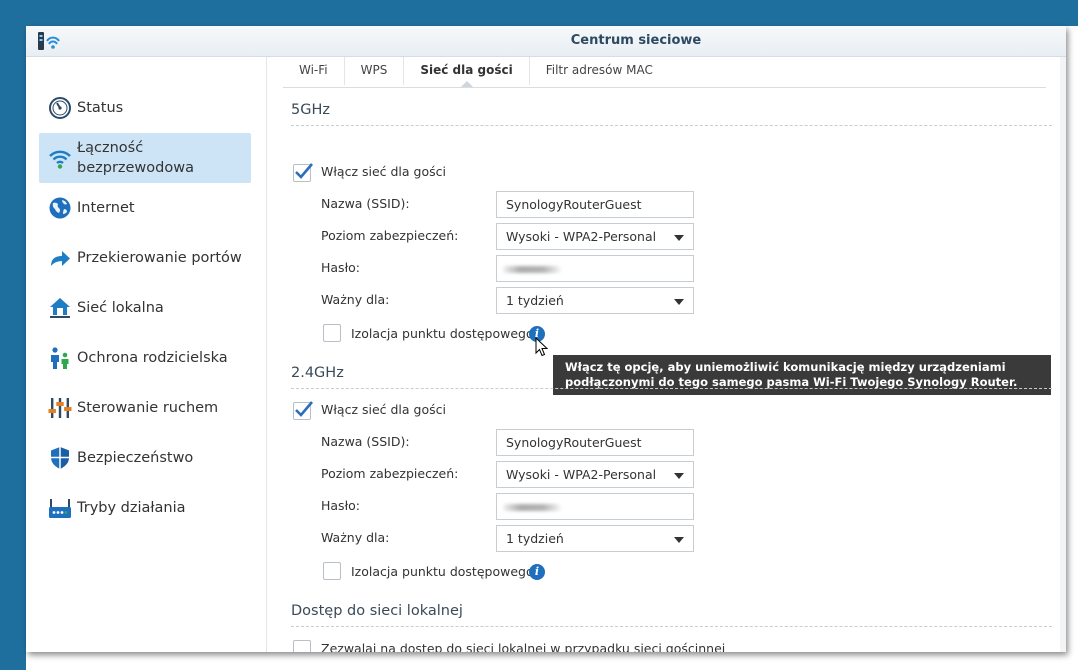 The image size is (1078, 670). Describe the element at coordinates (383, 409) in the screenshot. I see `enable-guest-24ghz-label: Włącz sieć dla gości` at that location.